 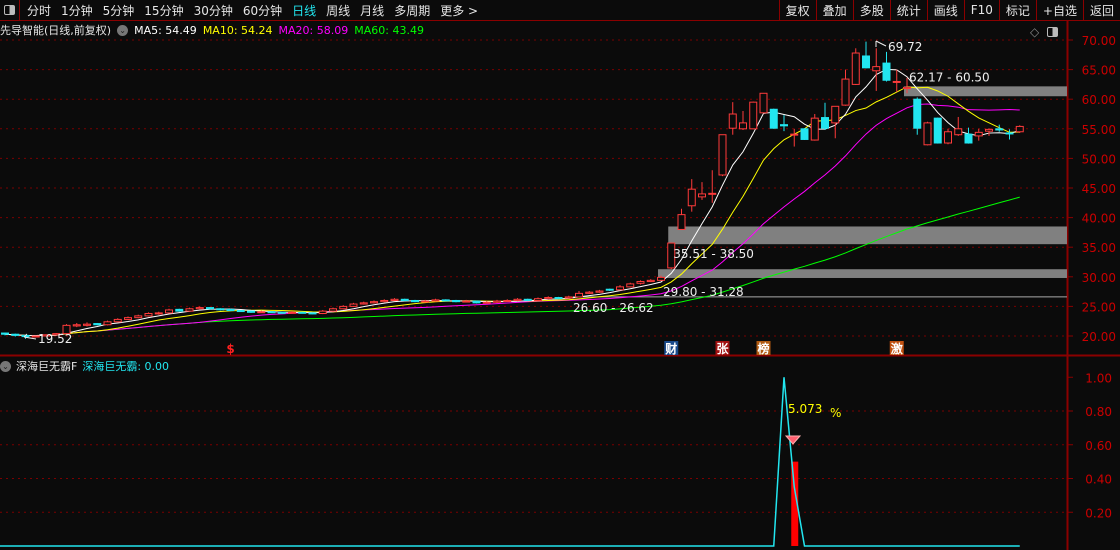 I want to click on tab-3: 15分钟, so click(x=163, y=10).